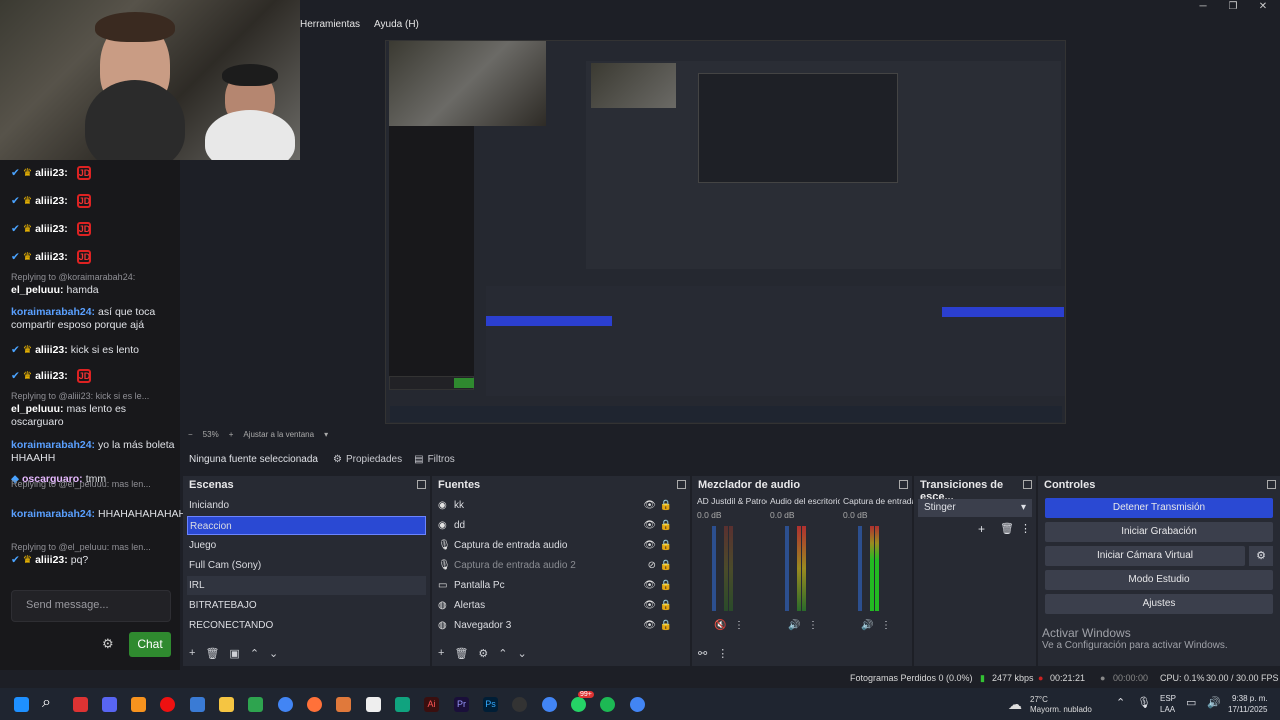  I want to click on menu-ayuda: Ayuda (H), so click(396, 24).